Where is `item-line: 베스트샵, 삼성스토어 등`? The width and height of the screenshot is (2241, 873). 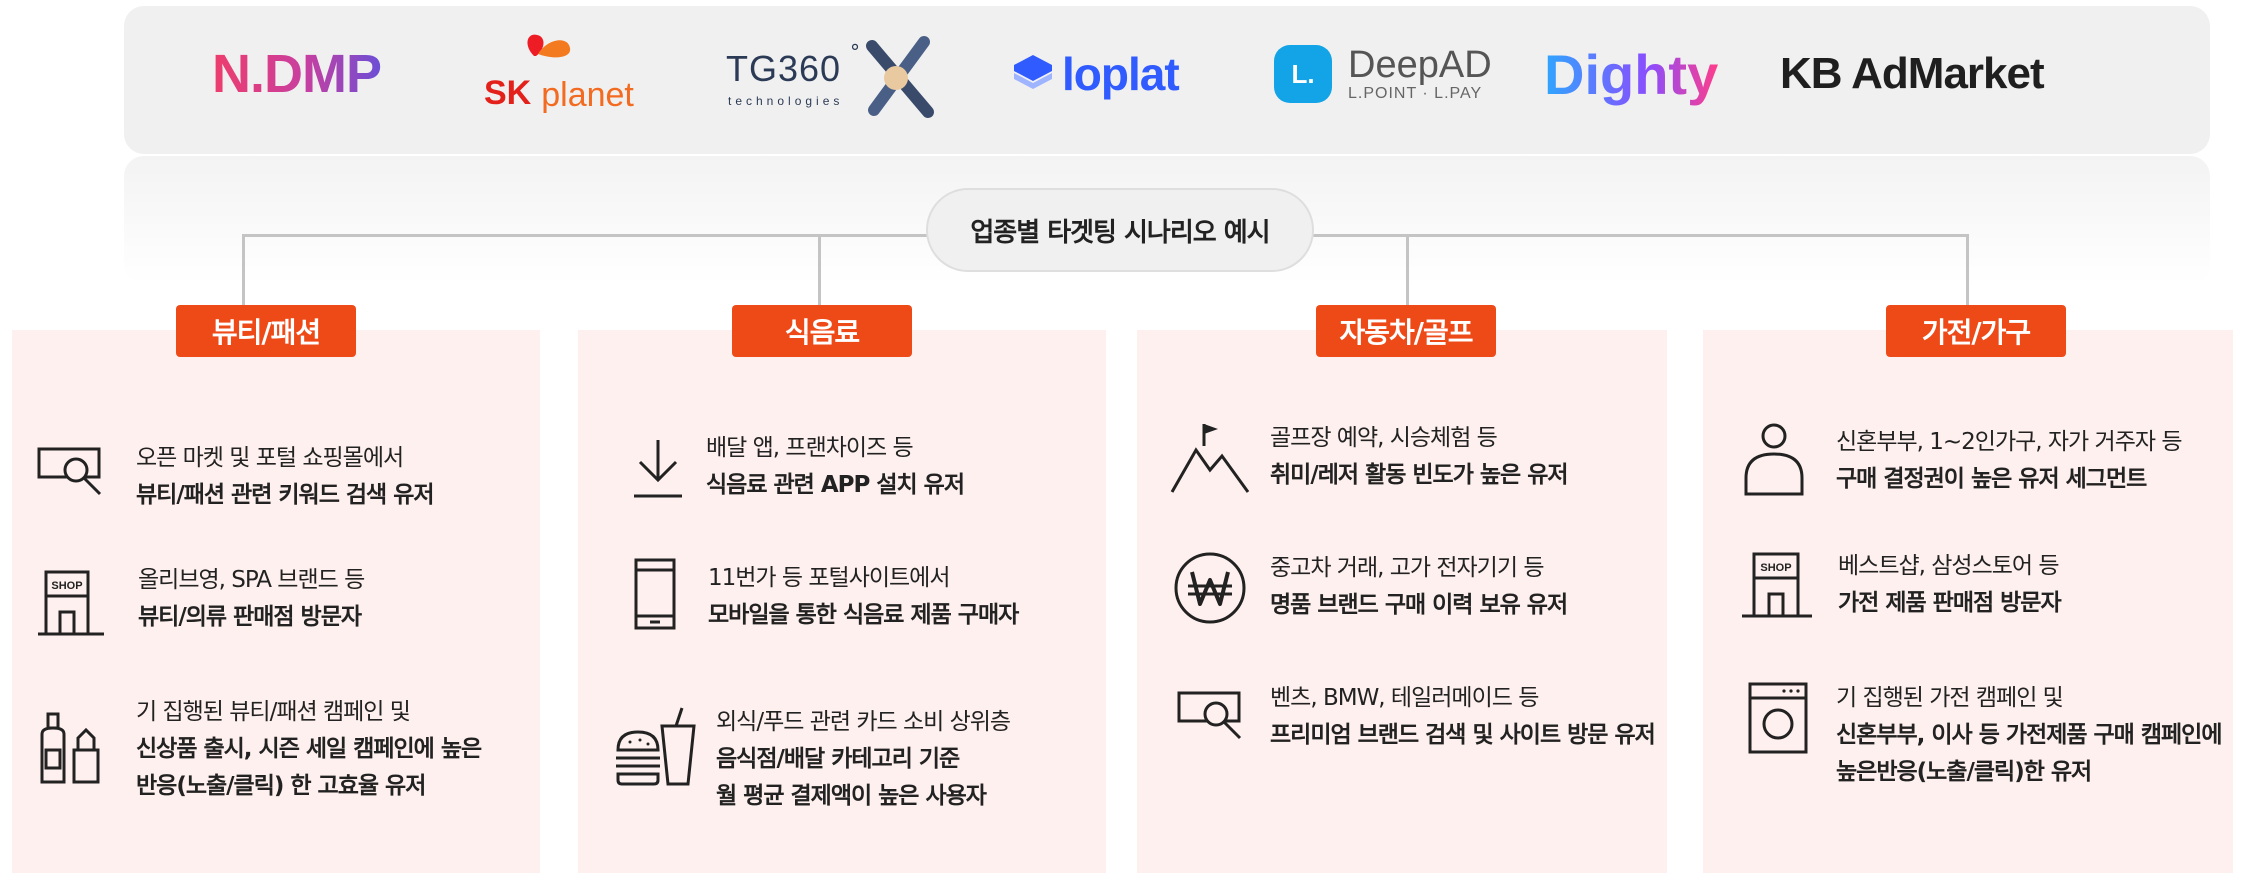
item-line: 베스트샵, 삼성스토어 등 is located at coordinates (1949, 566).